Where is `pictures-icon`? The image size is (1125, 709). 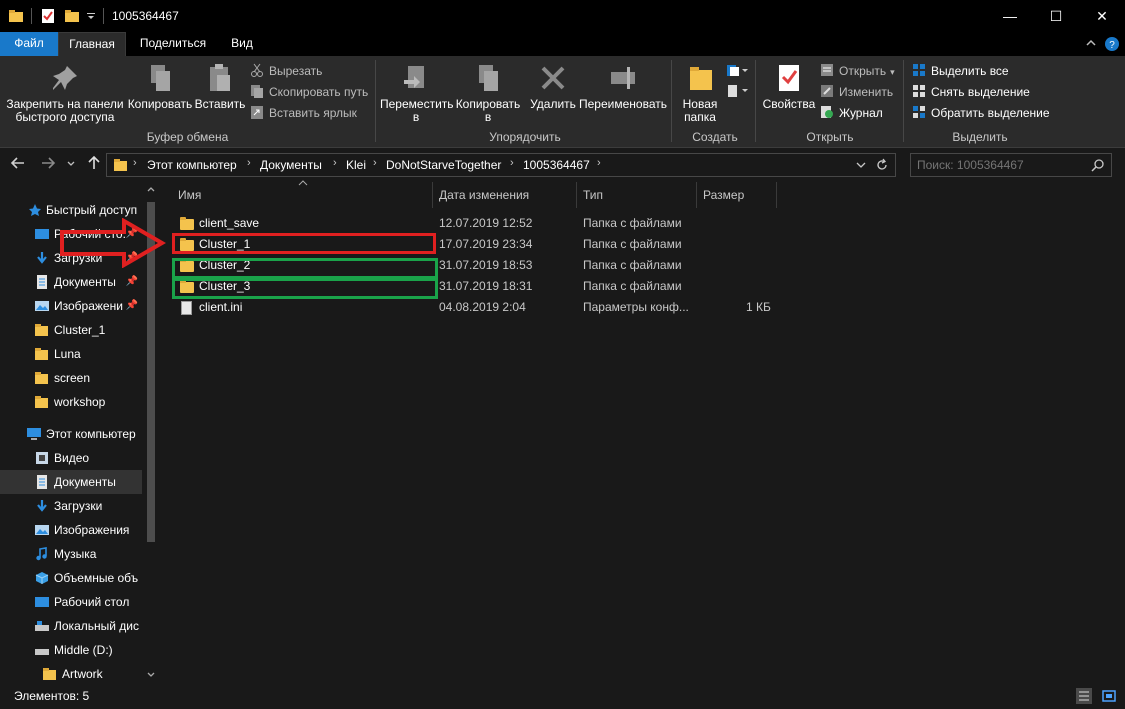 pictures-icon is located at coordinates (42, 306).